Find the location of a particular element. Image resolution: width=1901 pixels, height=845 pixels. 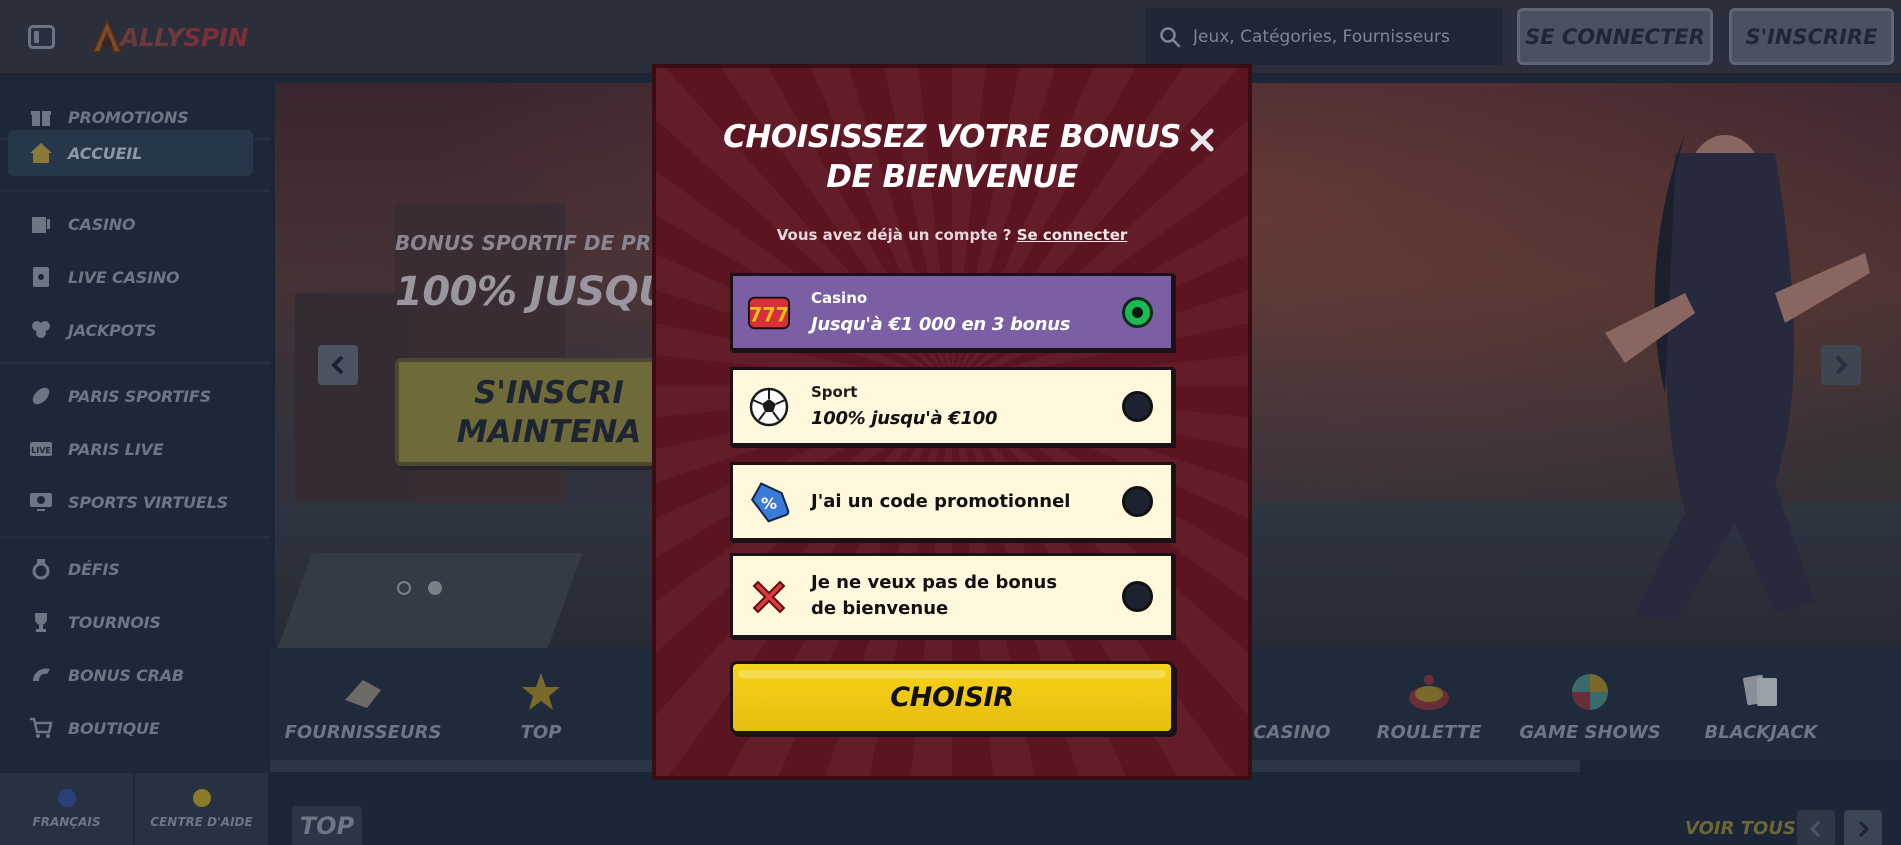

choose-button: CHOISIR is located at coordinates (952, 697).